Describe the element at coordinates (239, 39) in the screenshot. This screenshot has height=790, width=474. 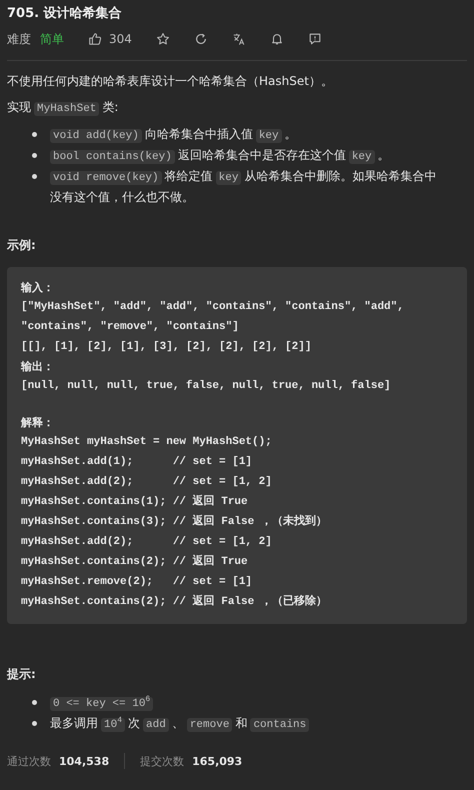
I see `translate-icon` at that location.